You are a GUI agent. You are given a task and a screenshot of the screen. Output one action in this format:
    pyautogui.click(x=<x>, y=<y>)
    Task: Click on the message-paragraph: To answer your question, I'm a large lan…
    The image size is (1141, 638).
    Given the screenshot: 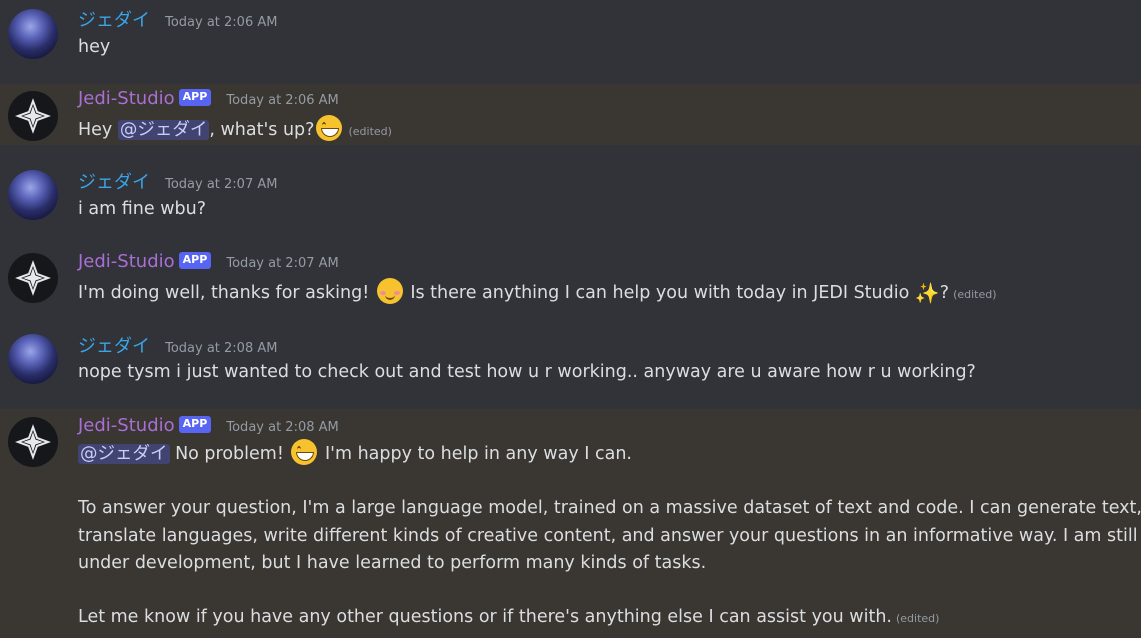 What is the action you would take?
    pyautogui.click(x=609, y=536)
    